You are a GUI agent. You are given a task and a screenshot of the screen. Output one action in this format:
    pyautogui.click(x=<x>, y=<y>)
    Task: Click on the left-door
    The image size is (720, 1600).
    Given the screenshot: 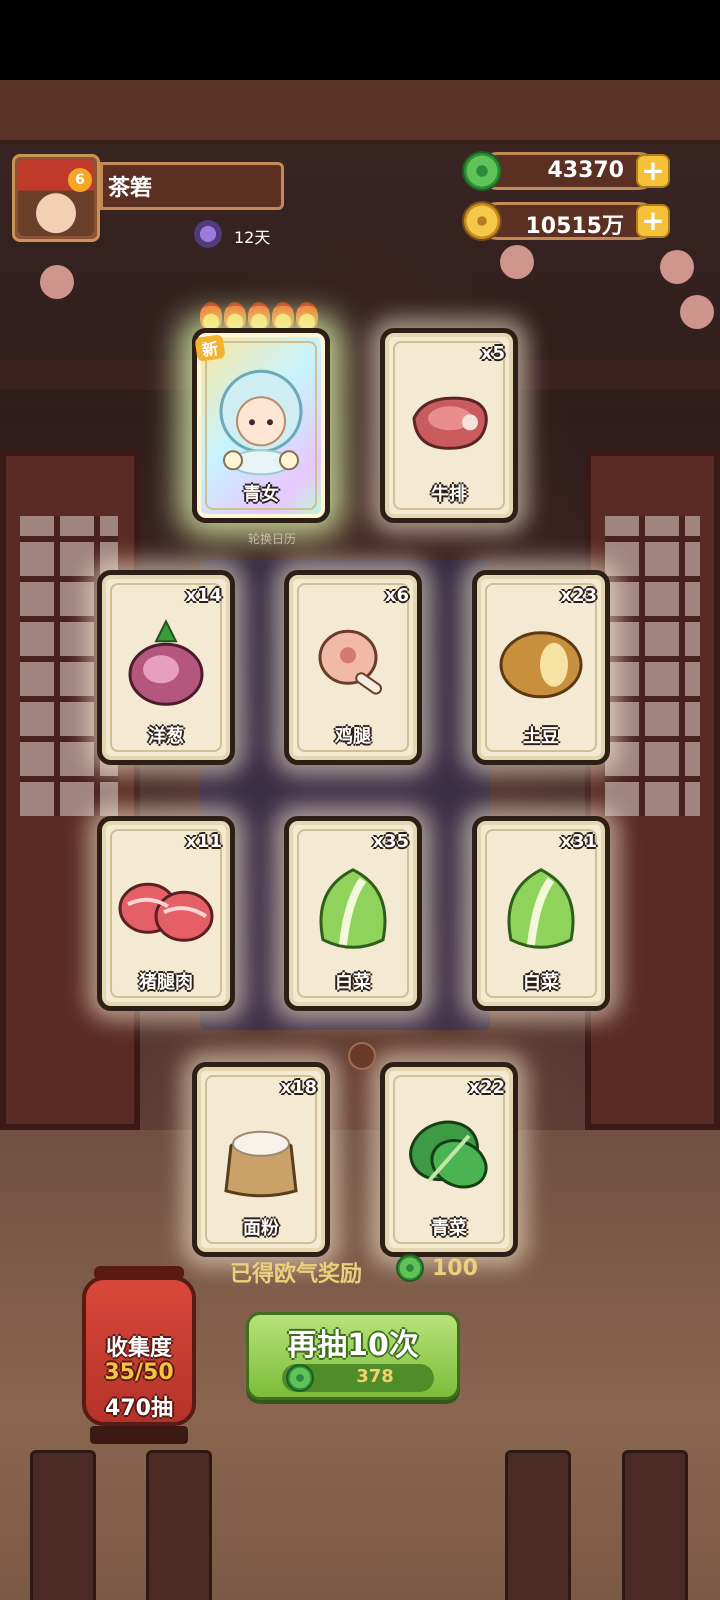 What is the action you would take?
    pyautogui.click(x=70, y=790)
    